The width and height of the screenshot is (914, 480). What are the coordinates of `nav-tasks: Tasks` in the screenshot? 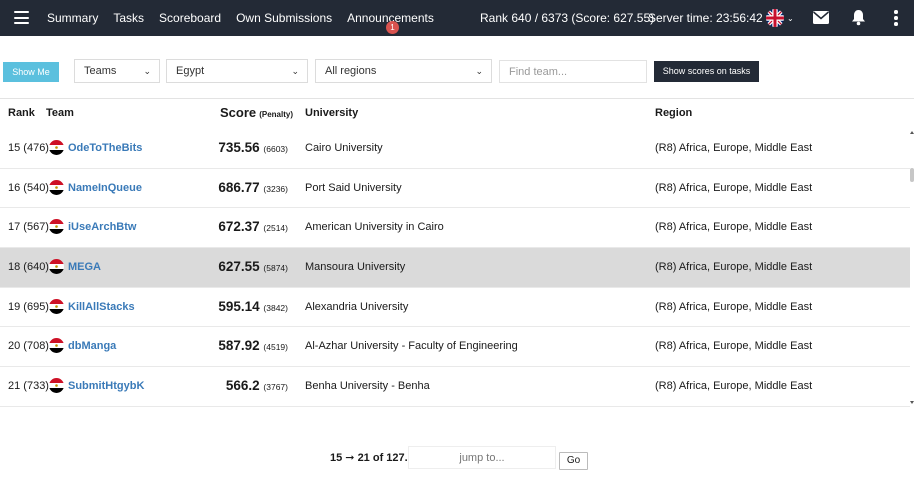 It's located at (128, 18).